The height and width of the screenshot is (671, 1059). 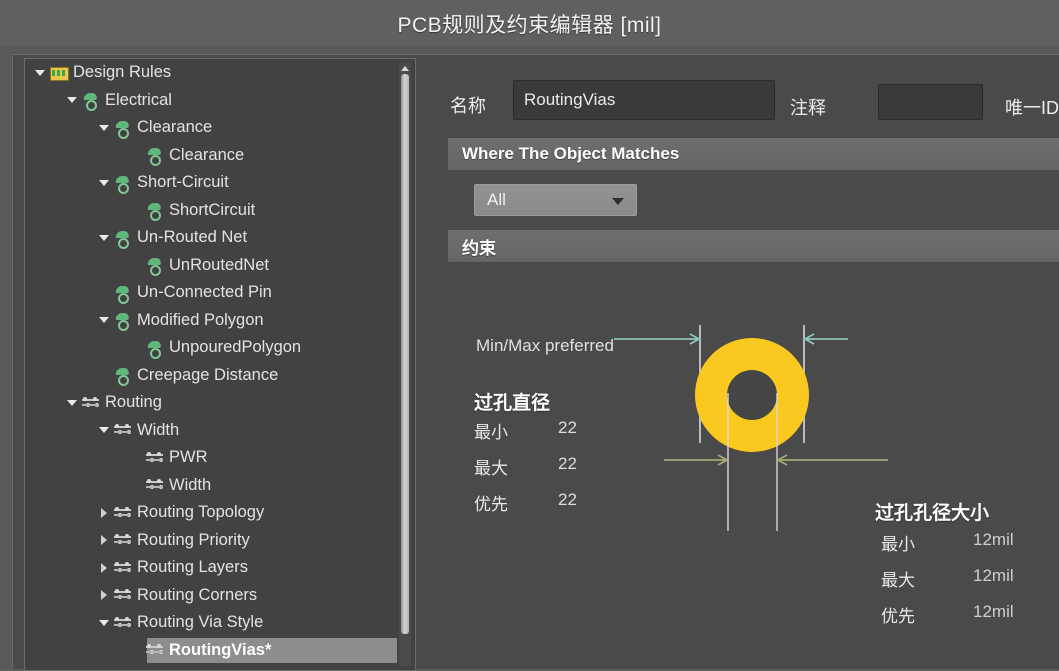 What do you see at coordinates (567, 500) in the screenshot?
I see `via-diameter-preferred-value: 22` at bounding box center [567, 500].